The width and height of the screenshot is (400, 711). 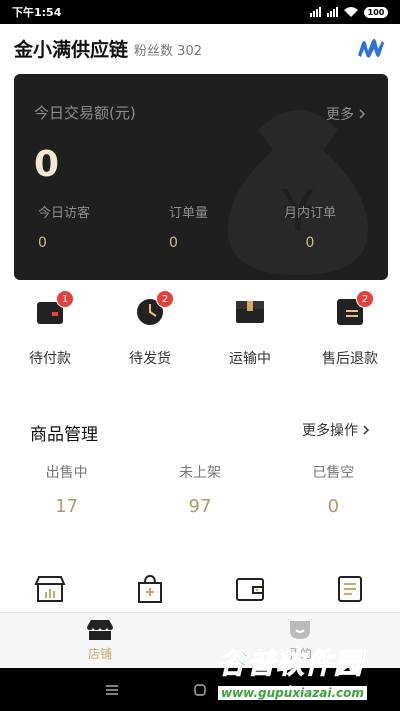 I want to click on shop-name: 金小满供应链, so click(x=71, y=48).